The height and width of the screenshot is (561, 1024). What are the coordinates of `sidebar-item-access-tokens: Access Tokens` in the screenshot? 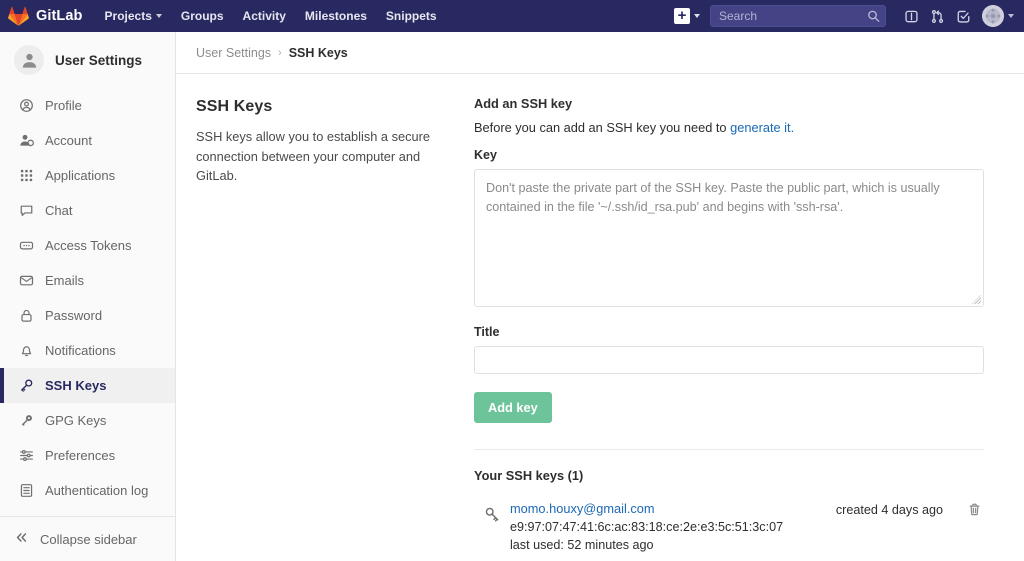 It's located at (87, 245).